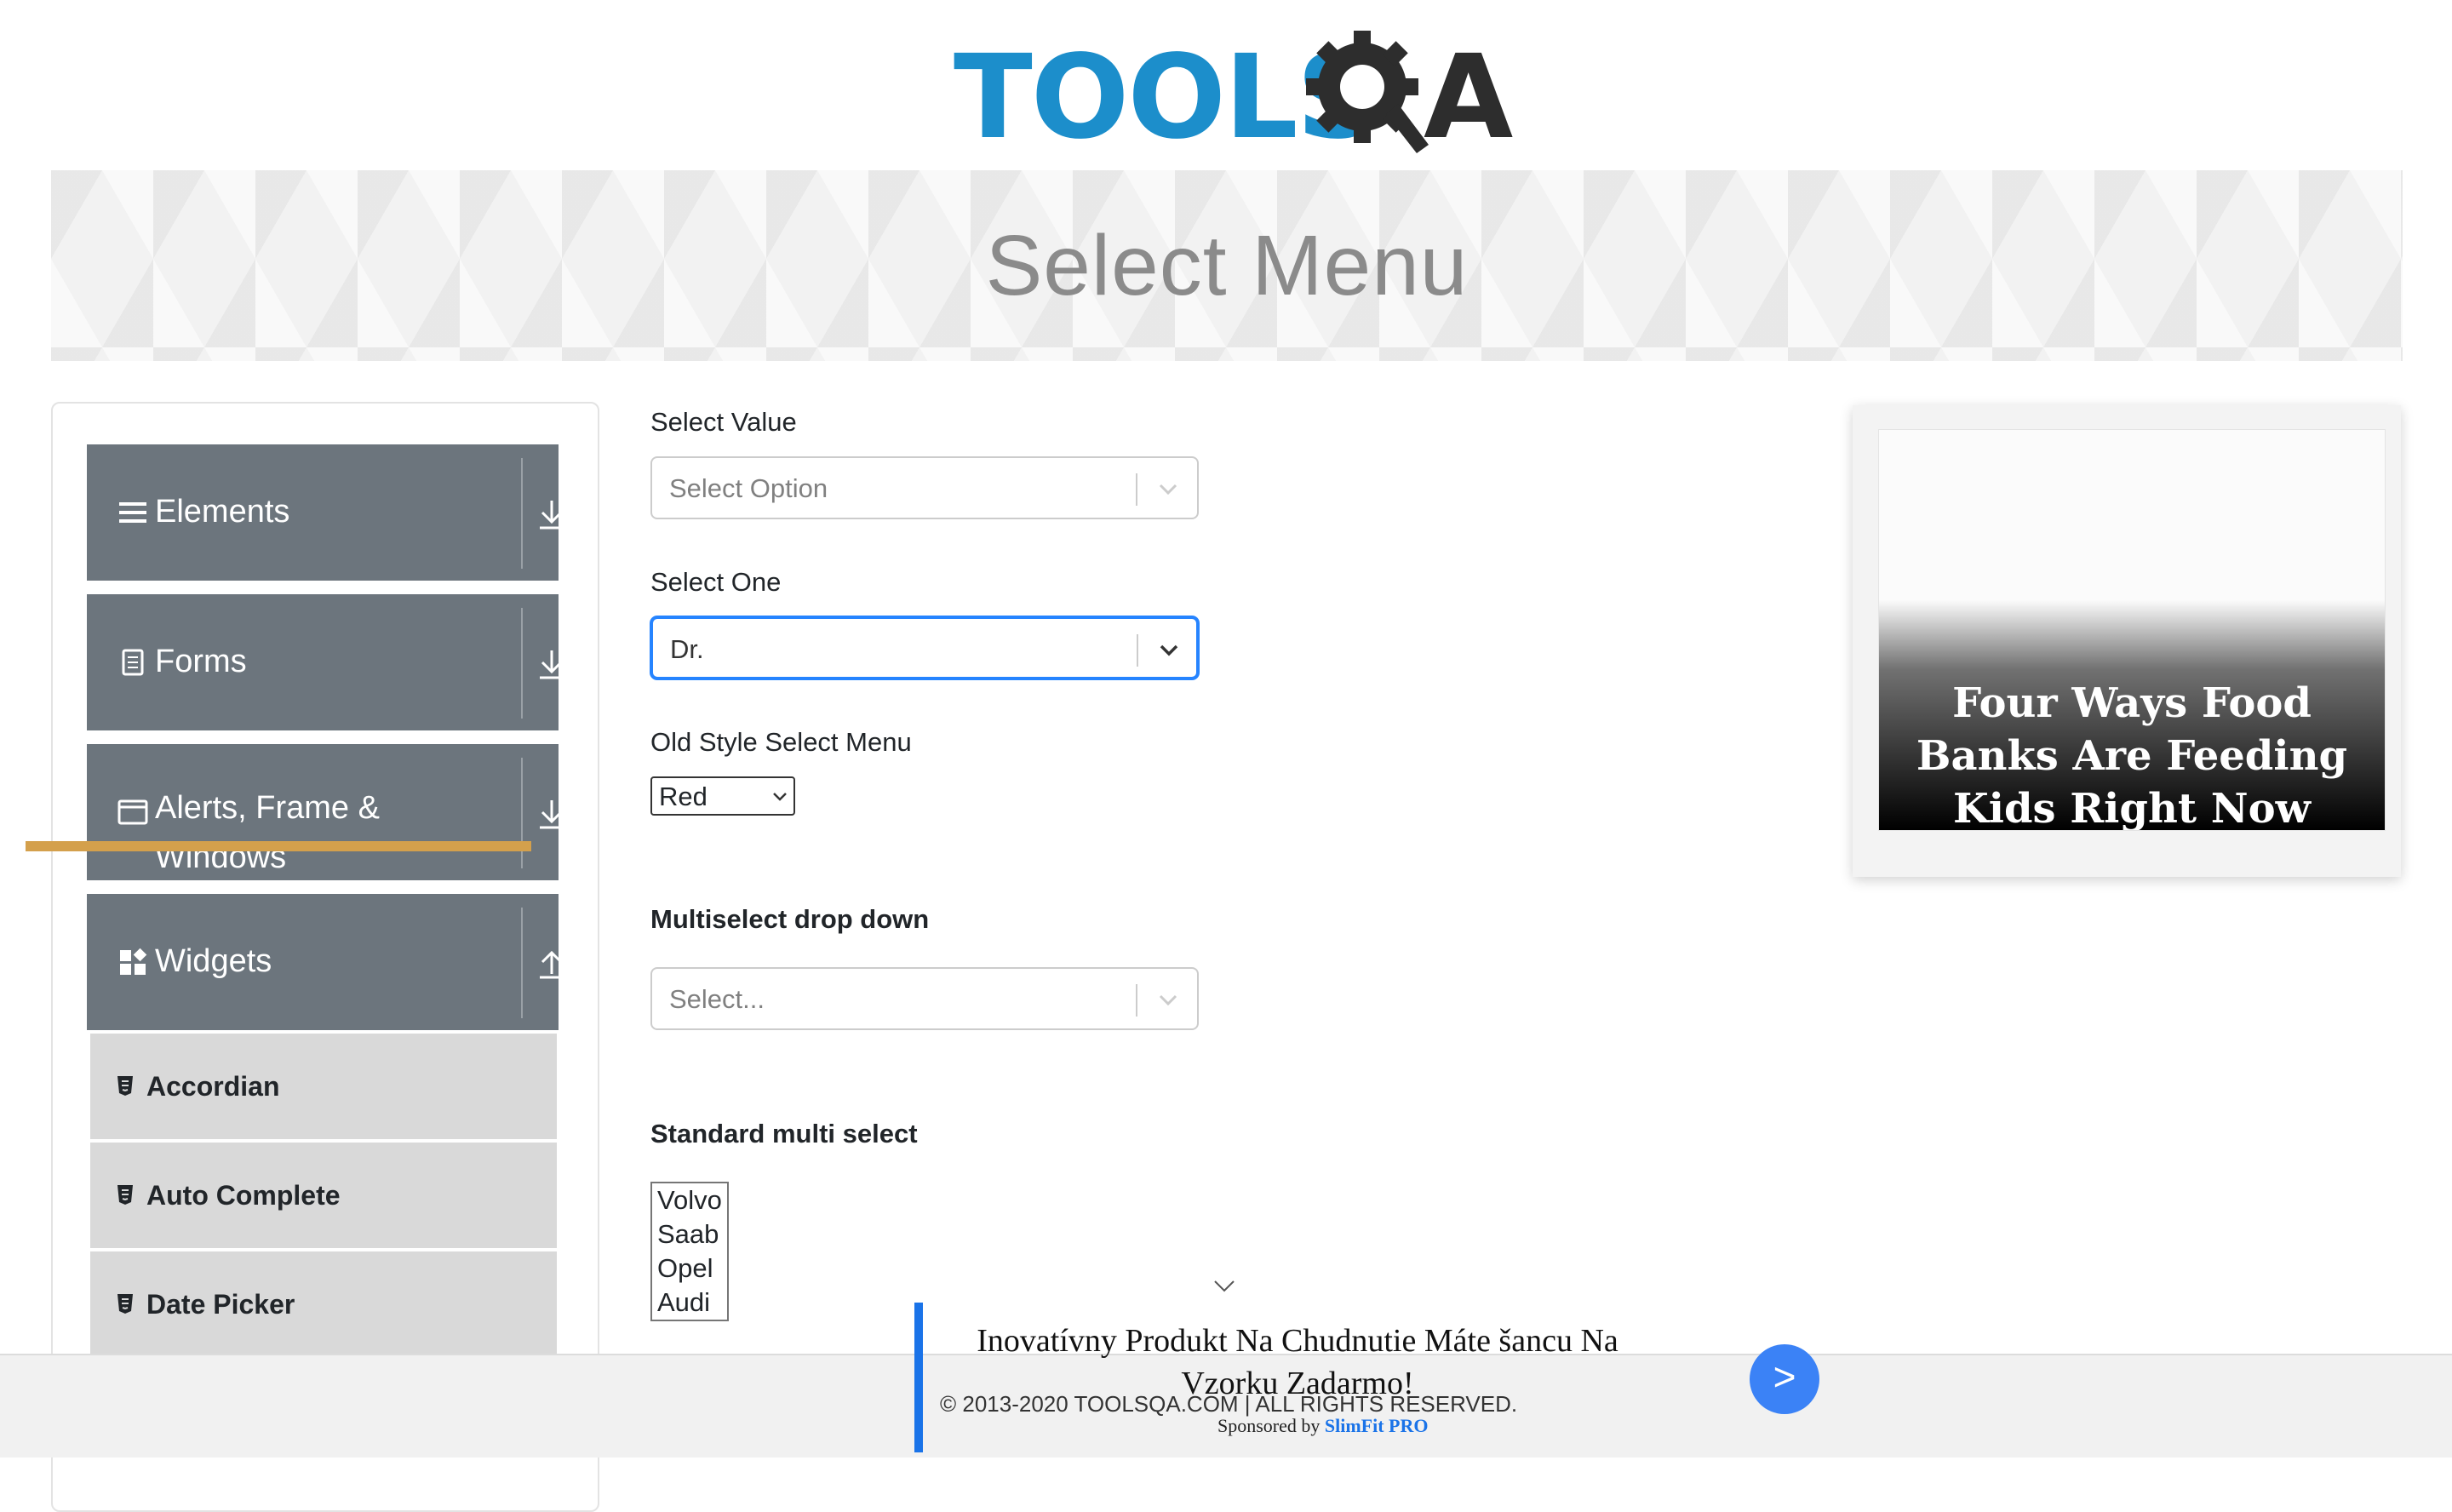 This screenshot has height=1512, width=2452. I want to click on upload-arrow-icon, so click(552, 964).